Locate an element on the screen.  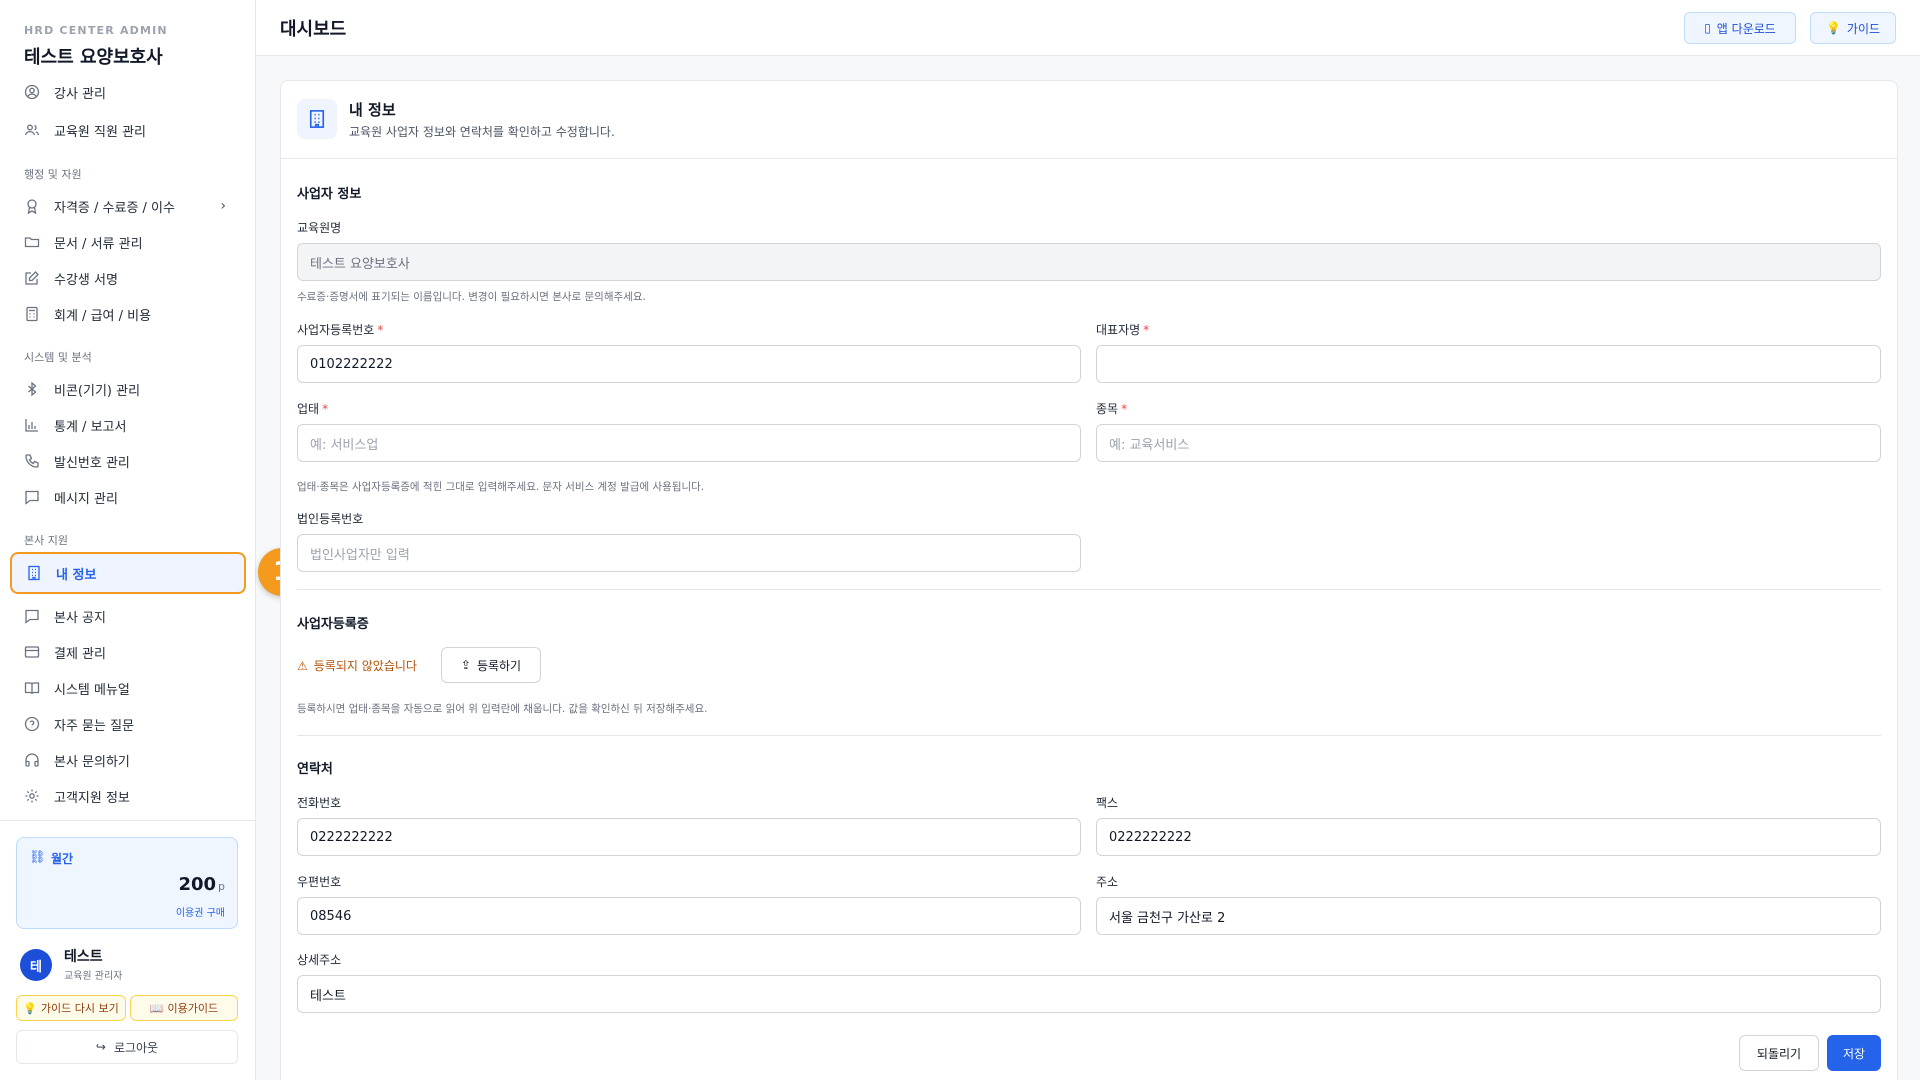
sidebar-item-messages: 메시지 관리 is located at coordinates (128, 497).